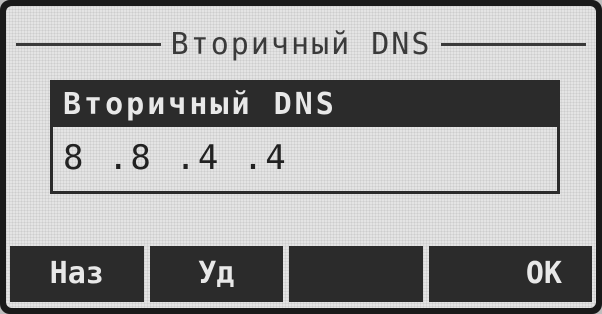 This screenshot has height=314, width=602. I want to click on field-label: Вторичный DNS, so click(305, 105).